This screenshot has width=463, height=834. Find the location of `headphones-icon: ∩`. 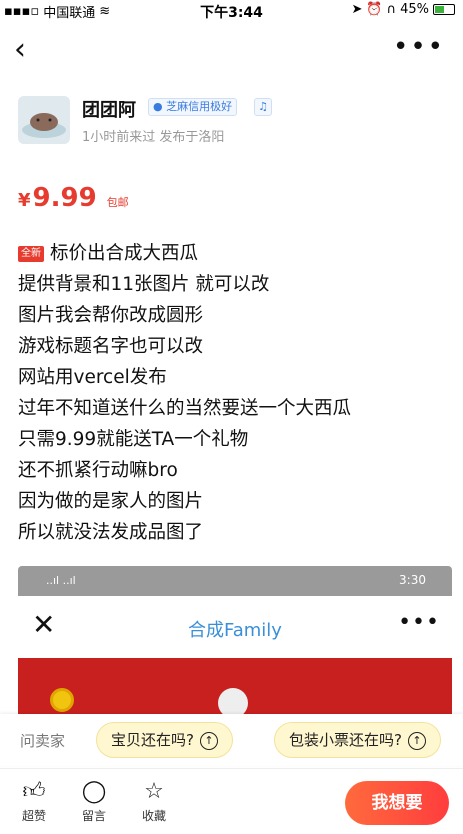

headphones-icon: ∩ is located at coordinates (391, 9).